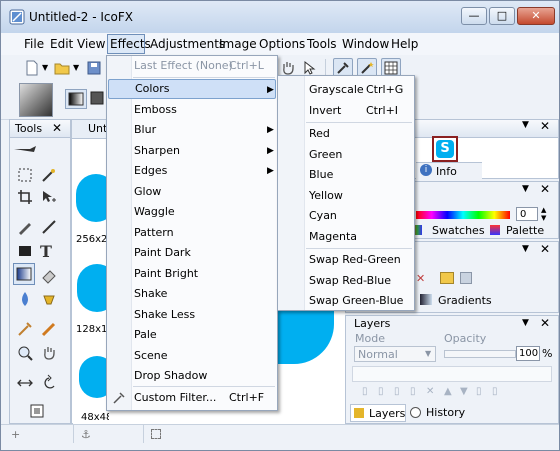 This screenshot has height=451, width=560. I want to click on menu-item-shake-less: Shake Less, so click(192, 315).